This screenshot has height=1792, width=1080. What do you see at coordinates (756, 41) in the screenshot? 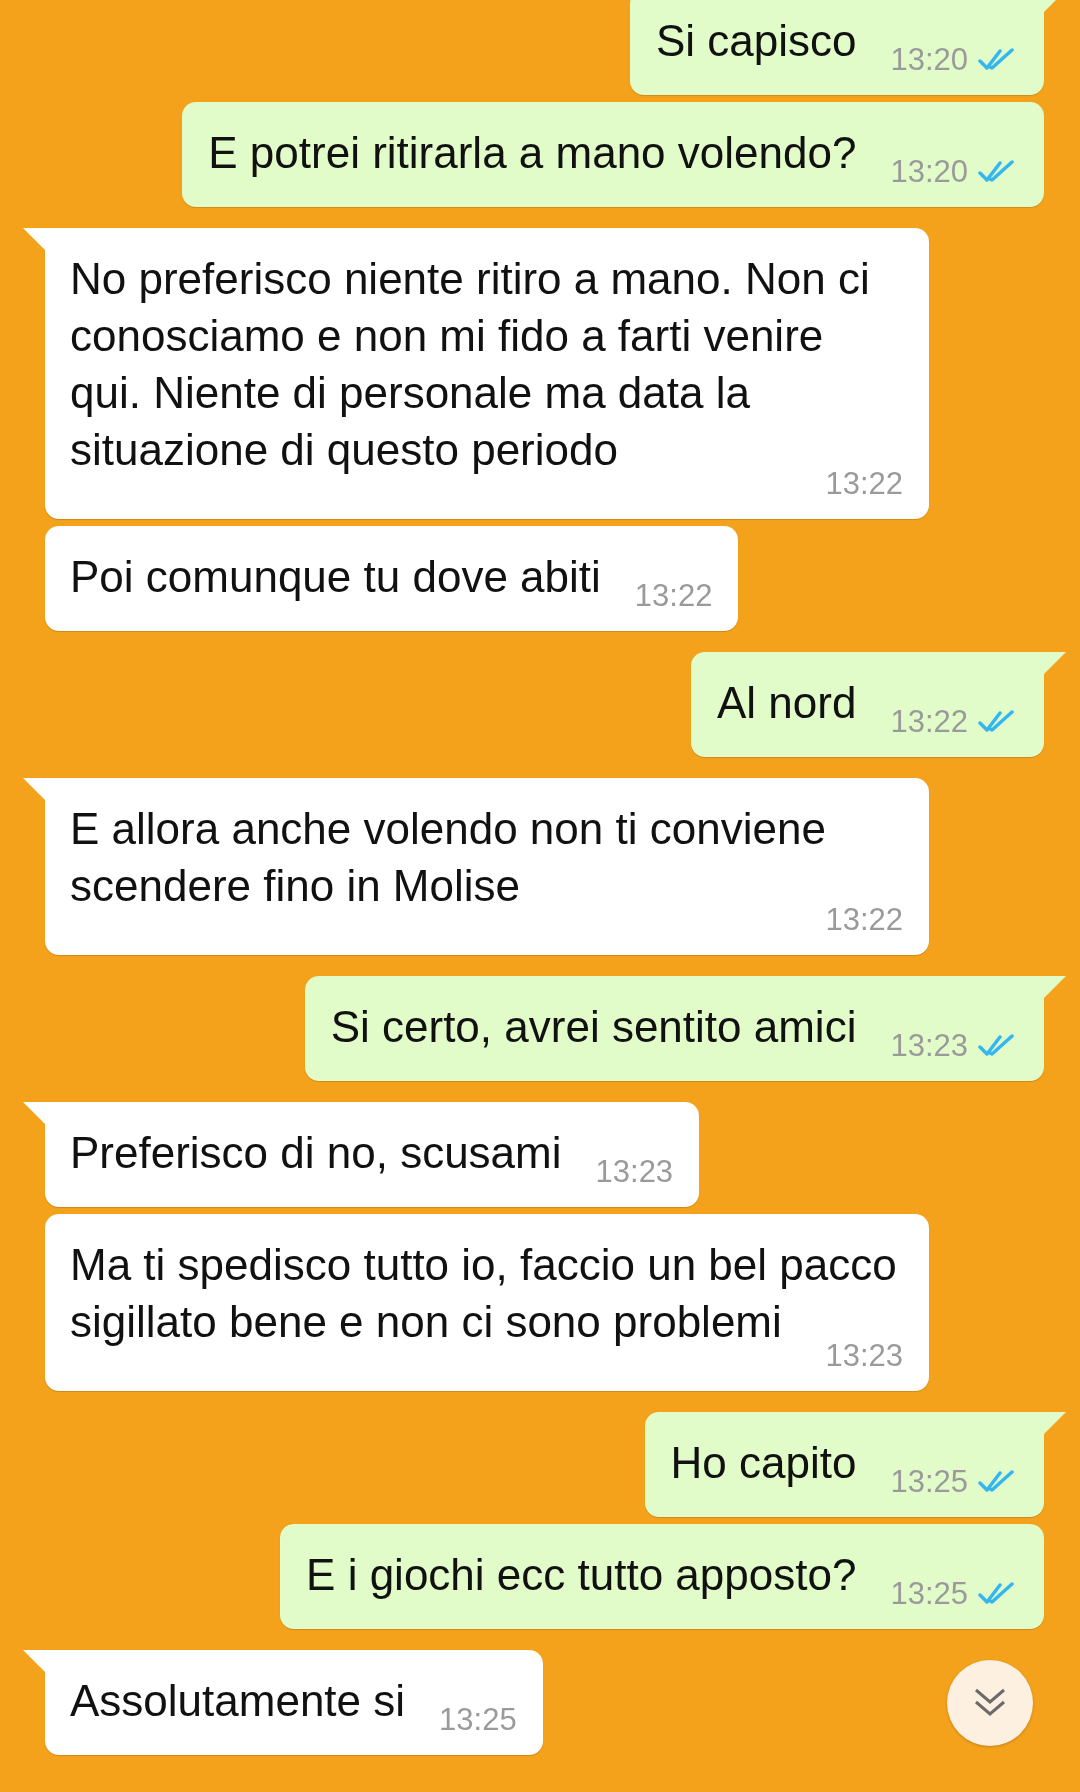
I see `message-text: Si capisco` at bounding box center [756, 41].